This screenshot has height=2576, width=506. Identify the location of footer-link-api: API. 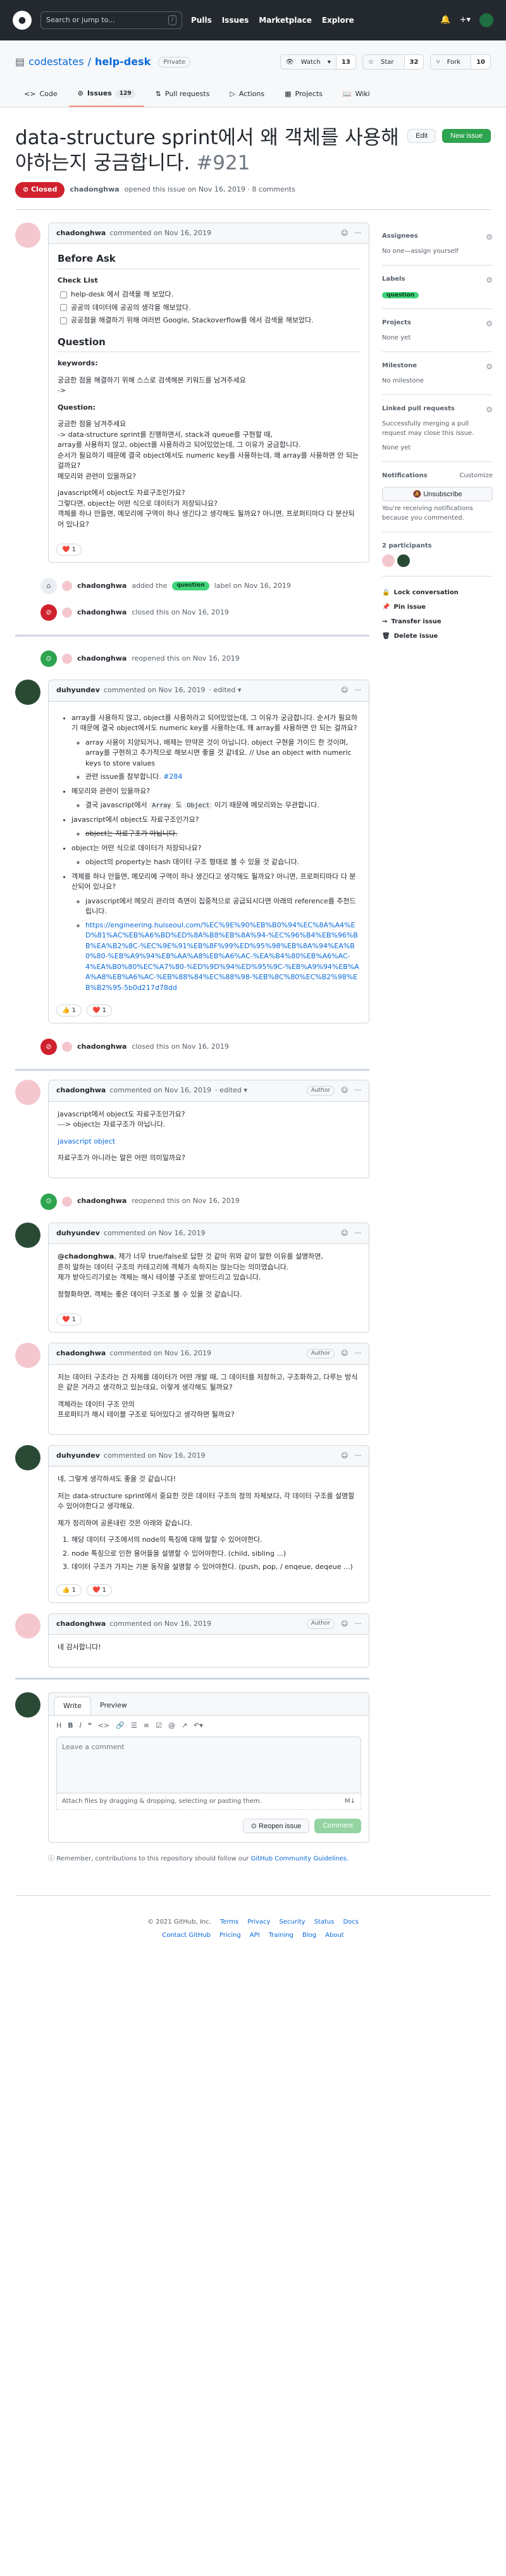
(255, 1935).